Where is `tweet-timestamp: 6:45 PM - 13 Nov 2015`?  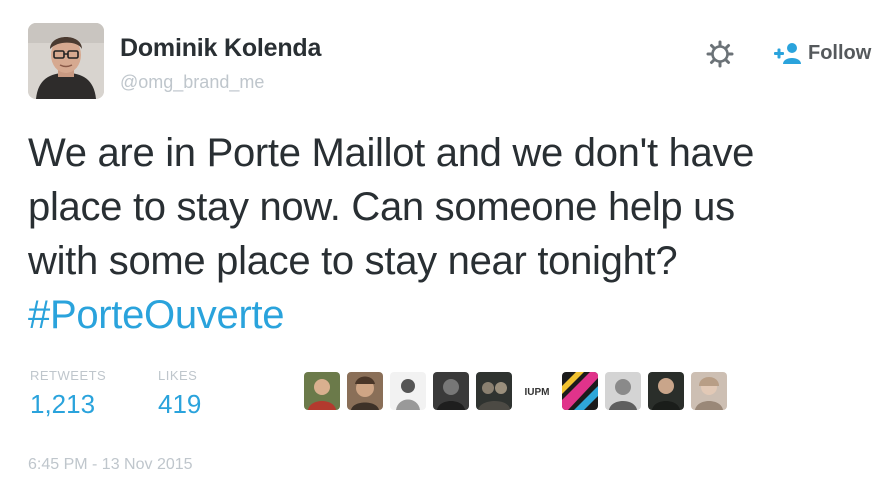 tweet-timestamp: 6:45 PM - 13 Nov 2015 is located at coordinates (110, 465).